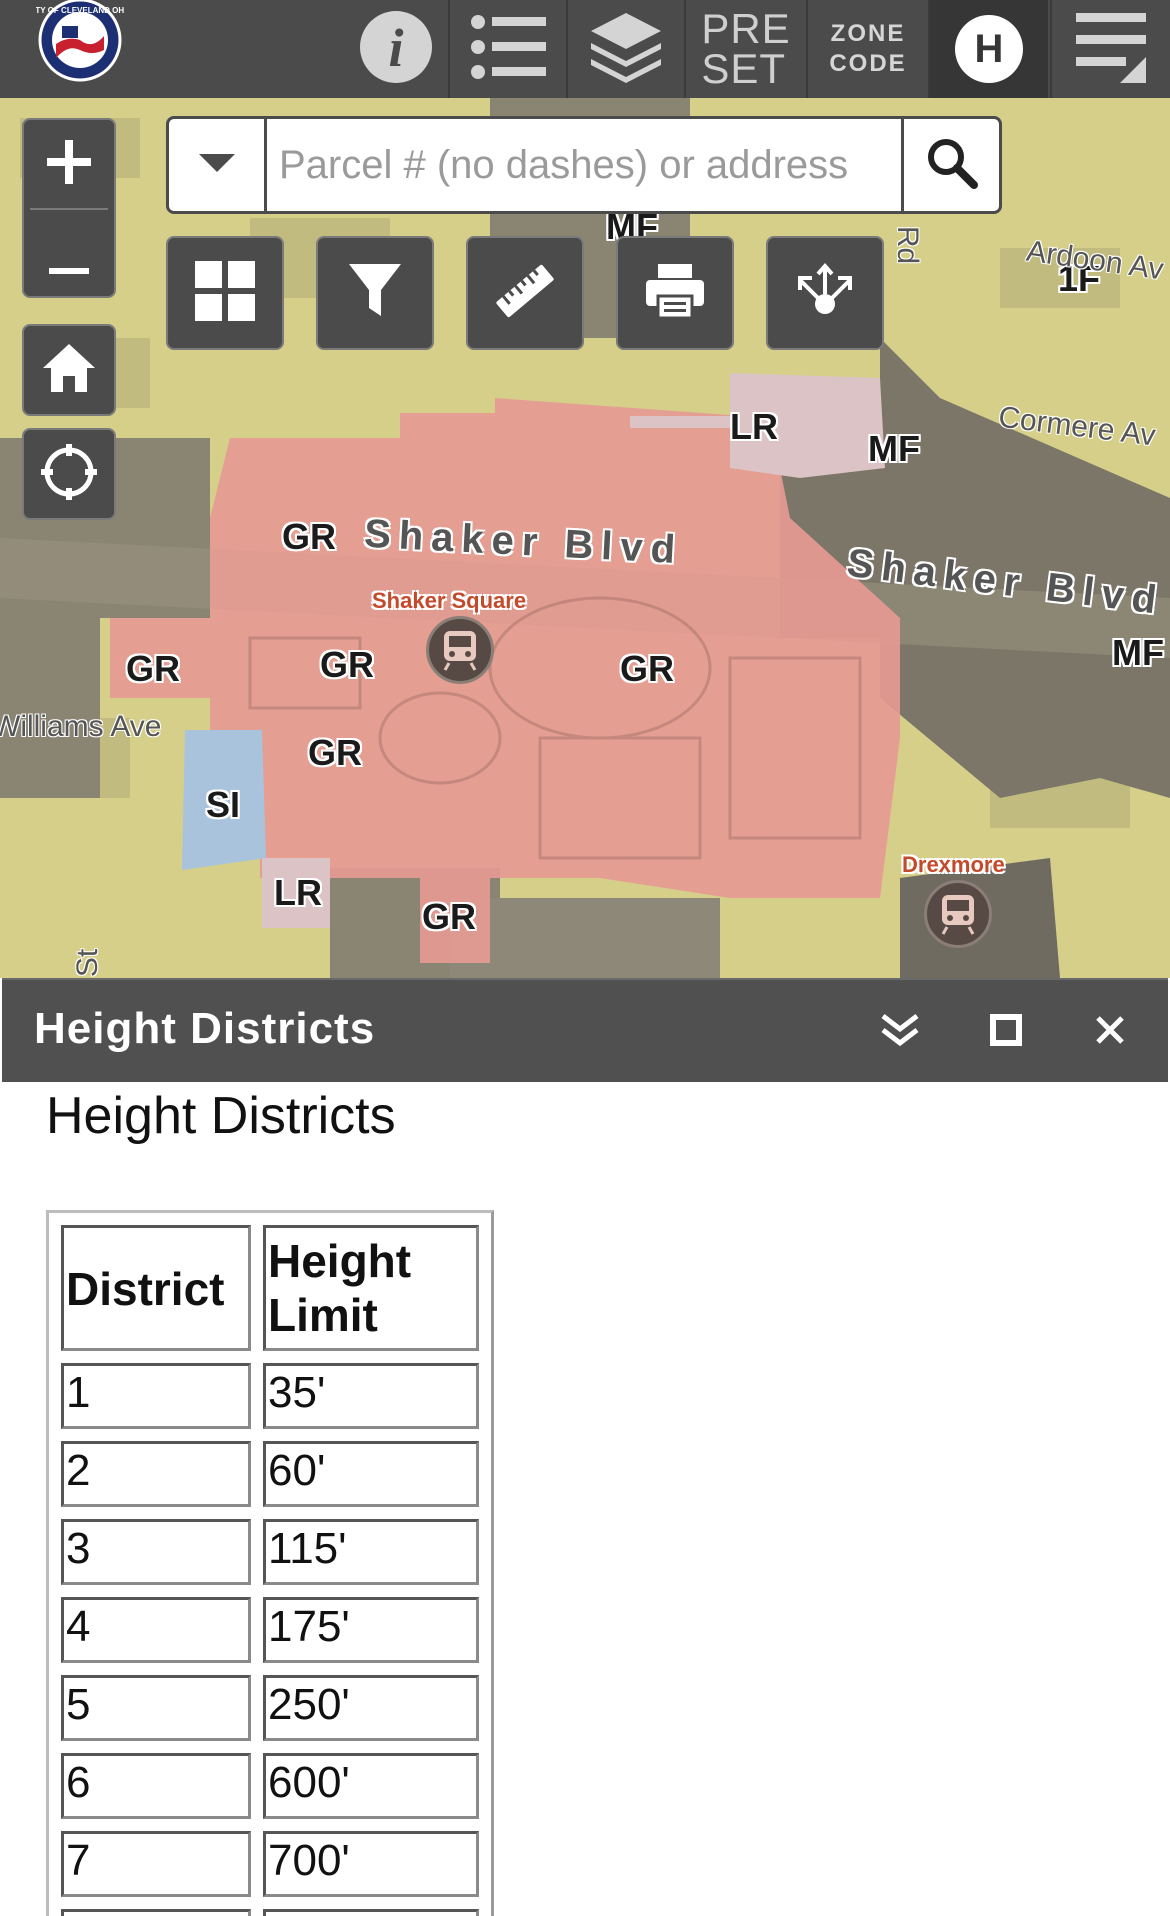 This screenshot has height=1916, width=1170. I want to click on table-cell: 35', so click(371, 1396).